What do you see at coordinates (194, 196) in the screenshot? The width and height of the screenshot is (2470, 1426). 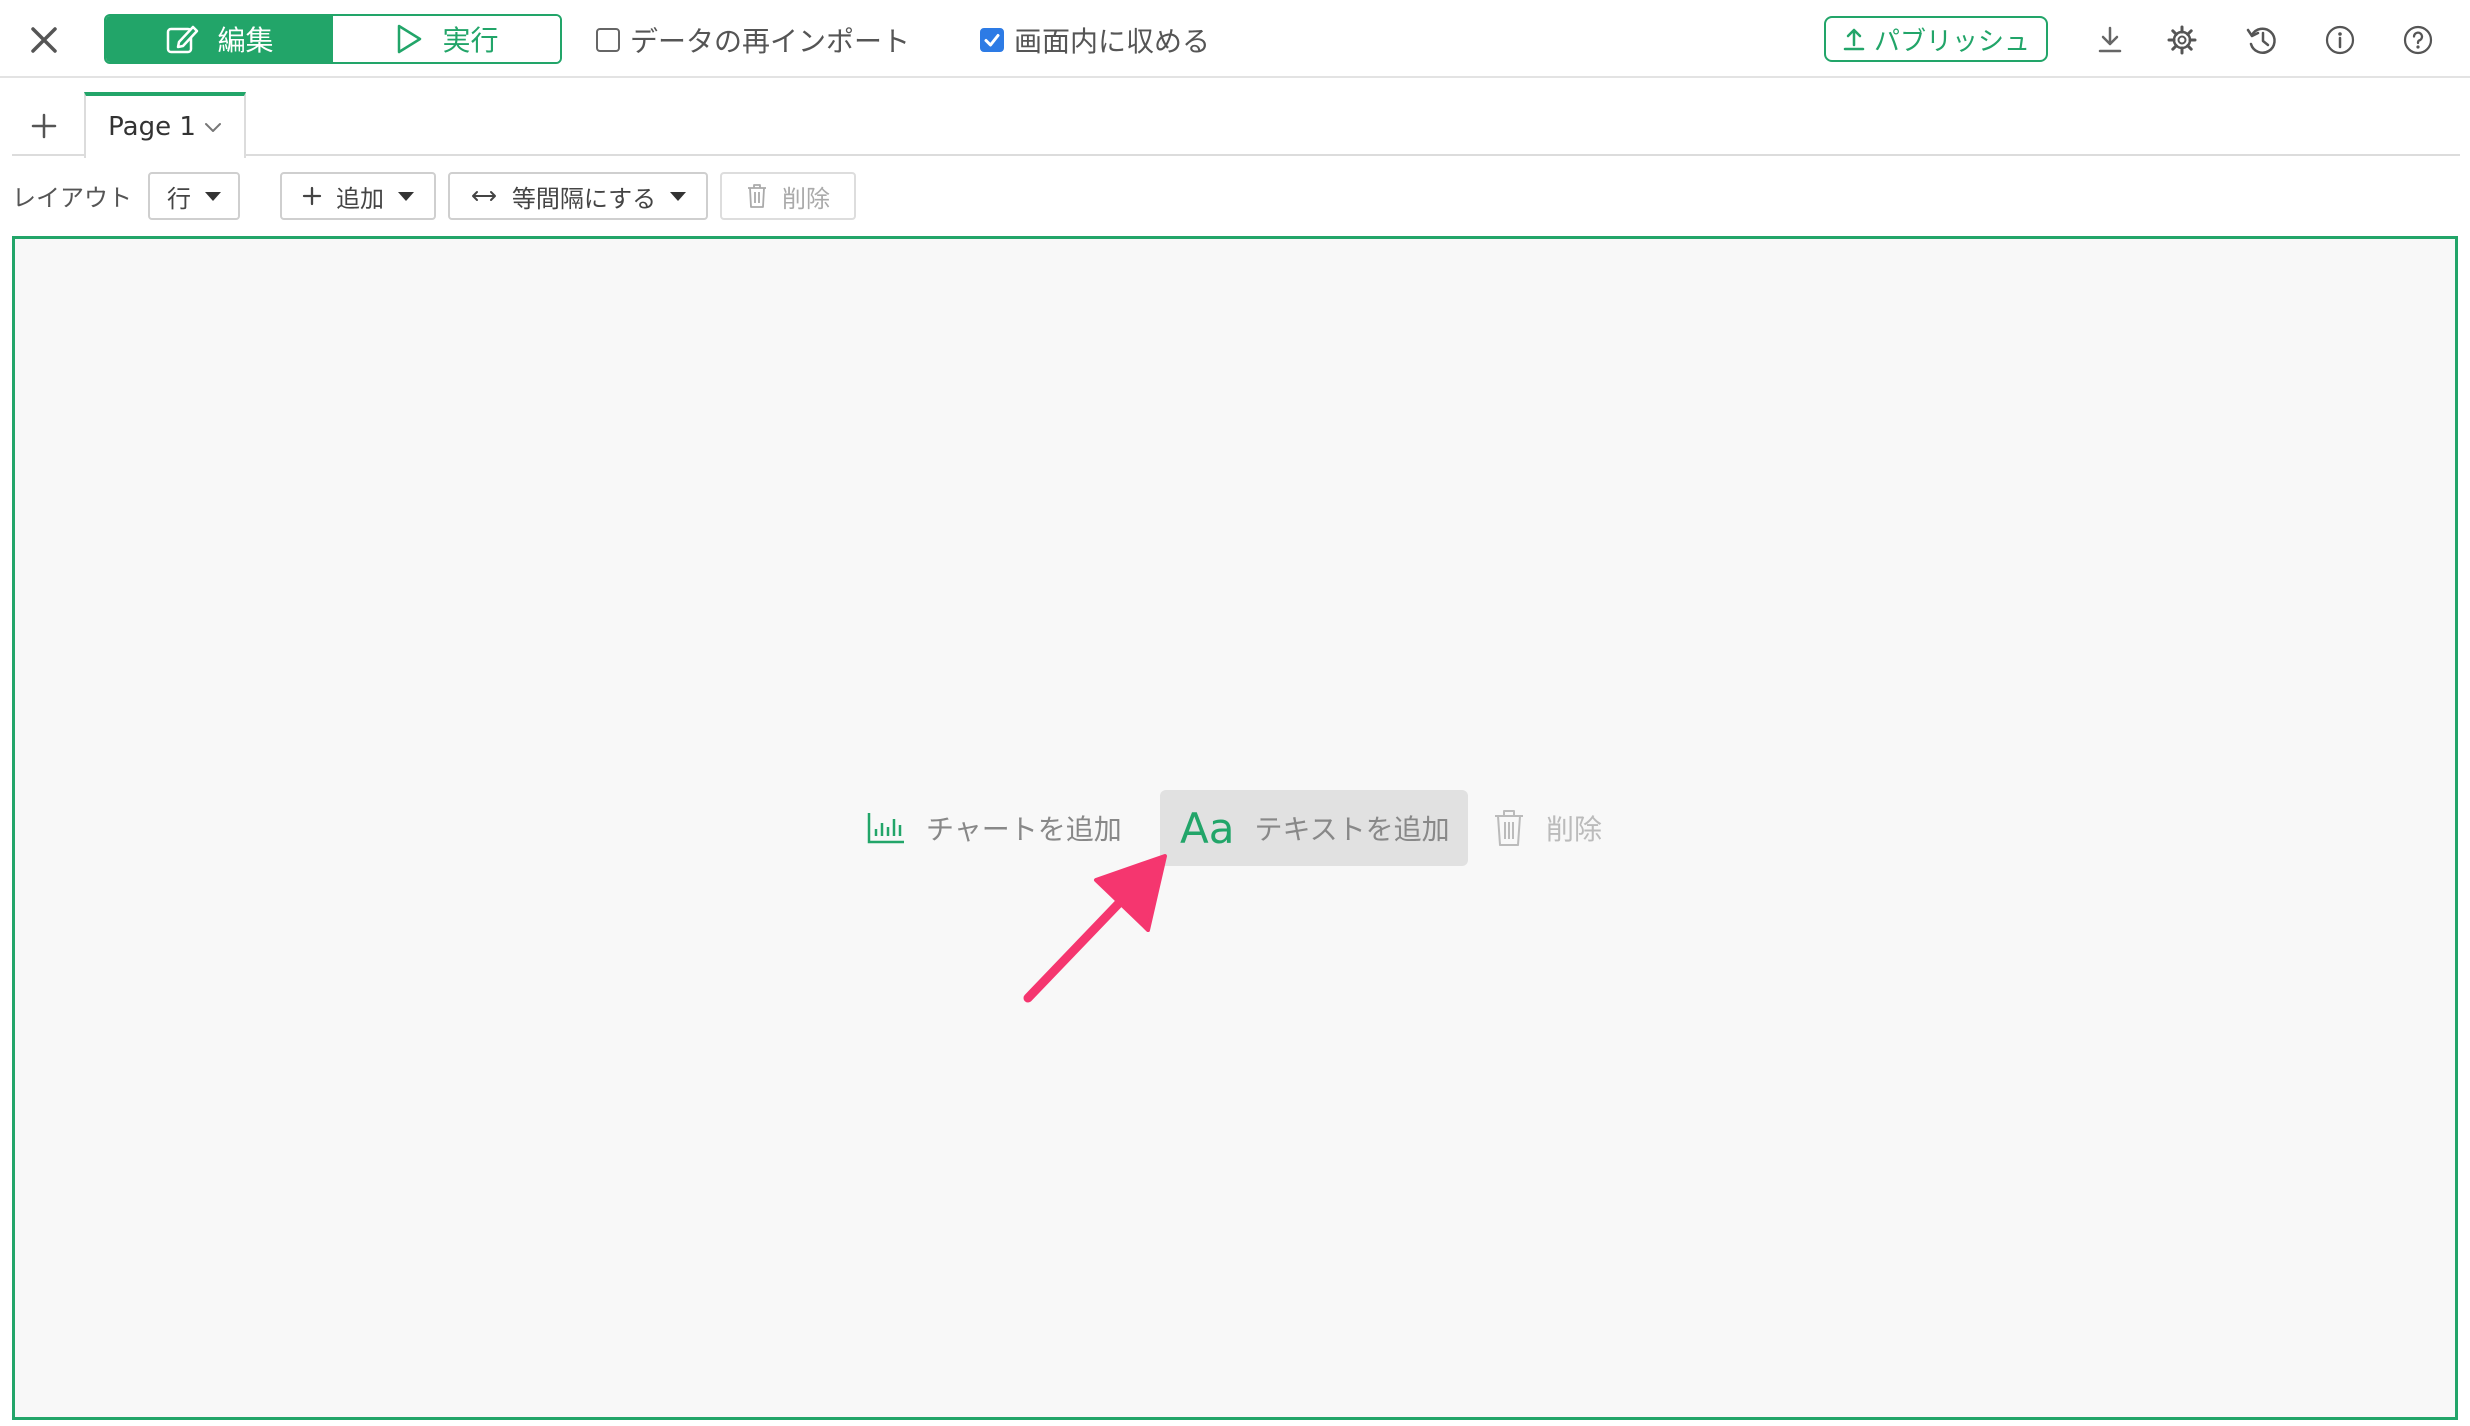 I see `layout-select: 行` at bounding box center [194, 196].